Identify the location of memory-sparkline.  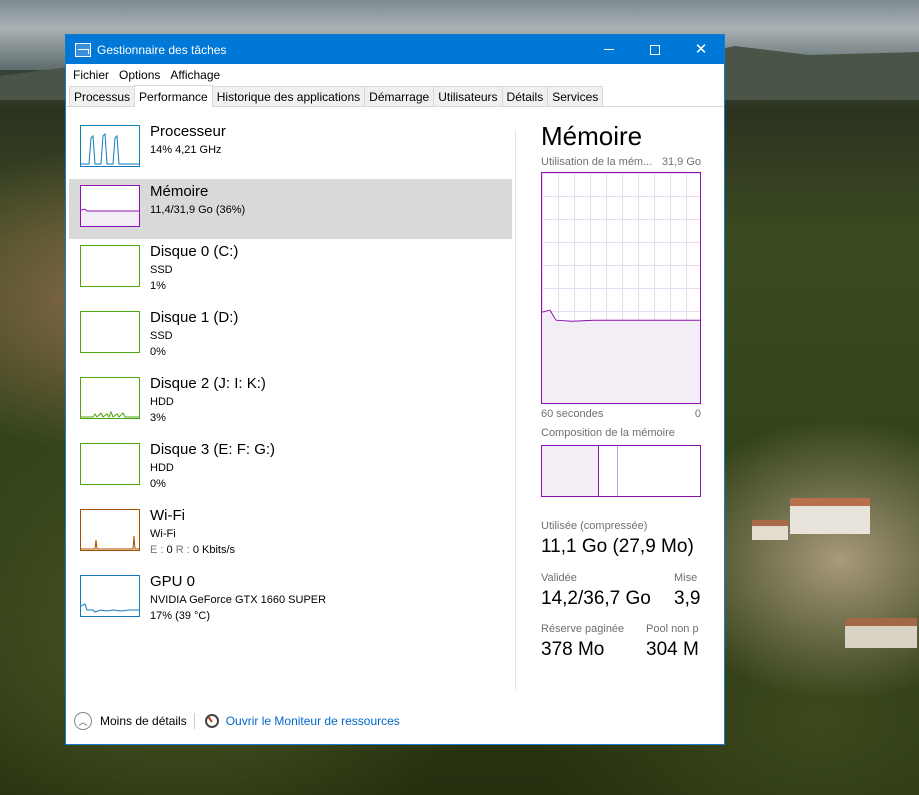
(110, 217).